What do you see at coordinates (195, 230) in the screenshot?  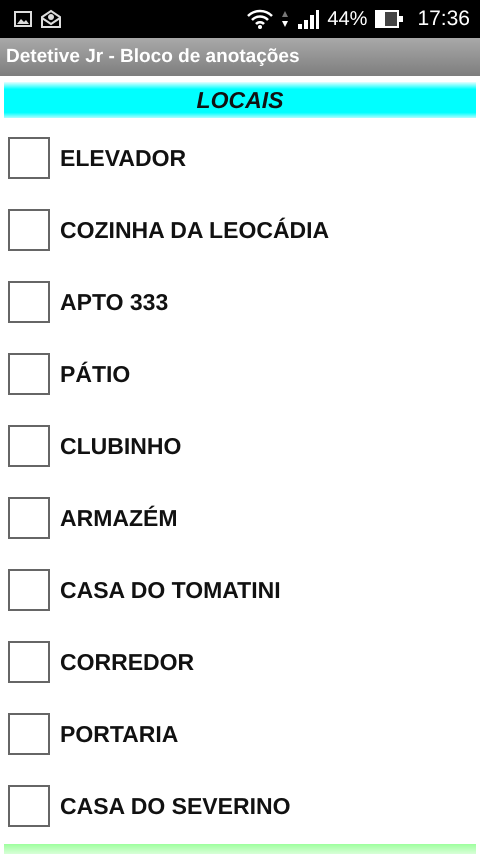 I see `item-label: COZINHA DA LEOCÁDIA` at bounding box center [195, 230].